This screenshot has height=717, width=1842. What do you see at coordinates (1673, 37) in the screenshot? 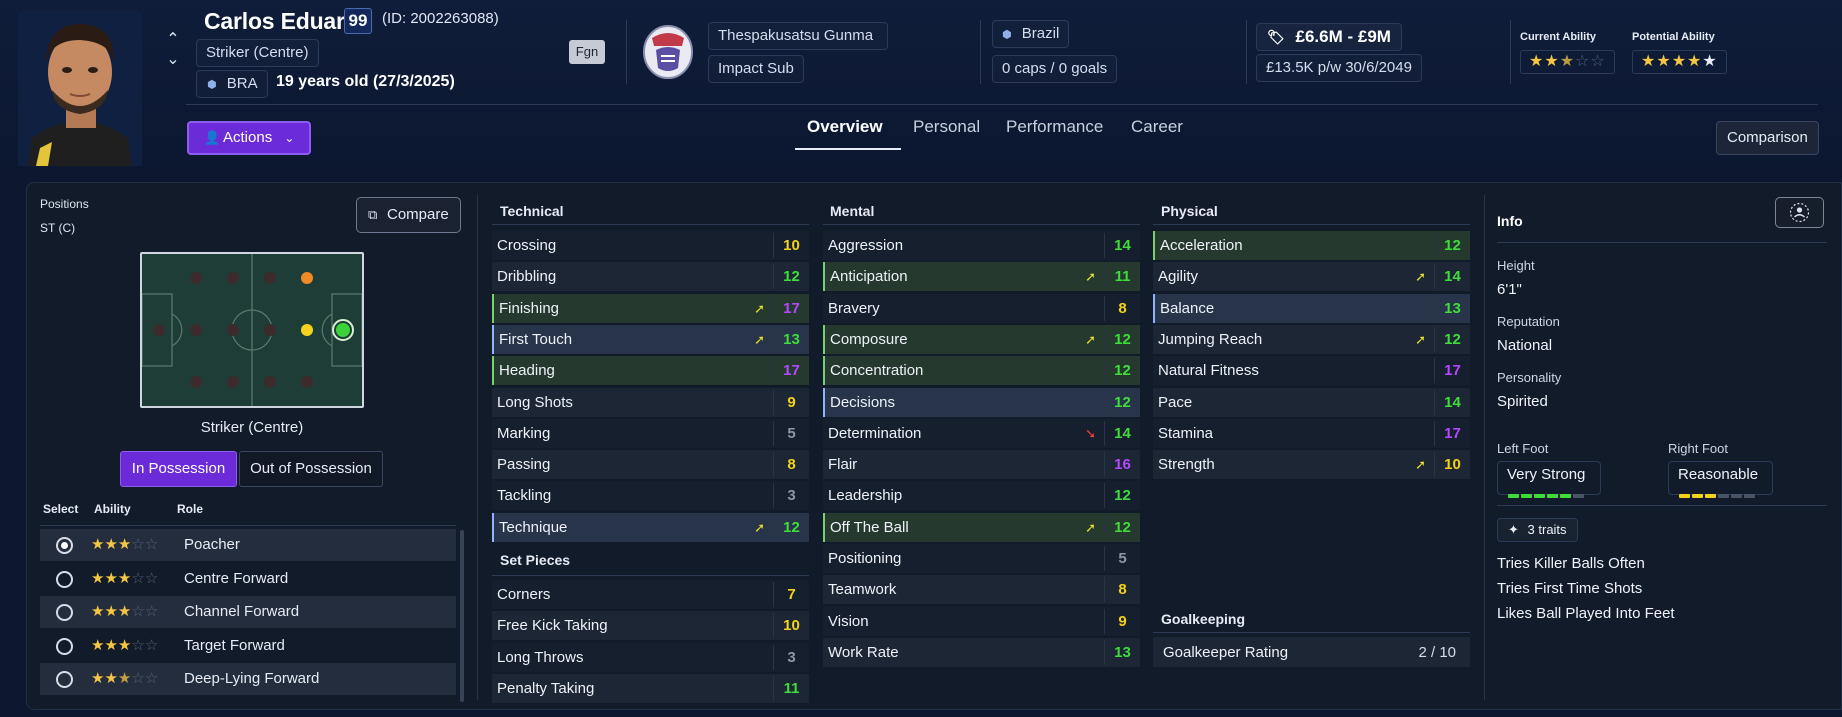
I see `potential-ability-label: Potential Ability` at bounding box center [1673, 37].